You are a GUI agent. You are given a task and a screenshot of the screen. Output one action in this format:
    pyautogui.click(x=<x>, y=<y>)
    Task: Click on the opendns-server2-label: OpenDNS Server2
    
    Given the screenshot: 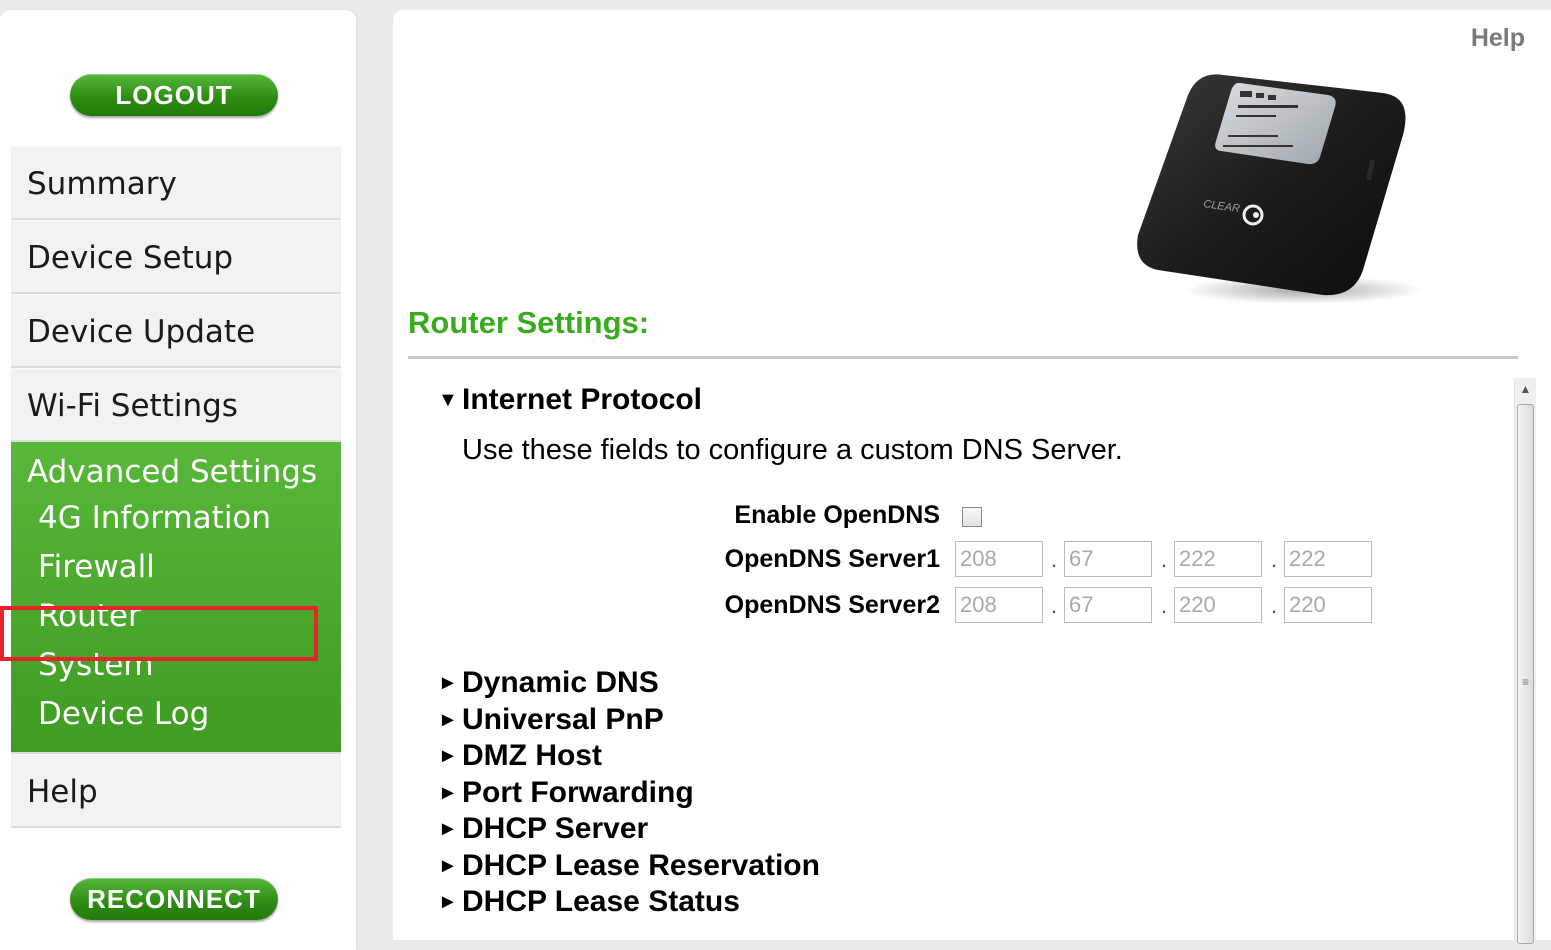 What is the action you would take?
    pyautogui.click(x=832, y=605)
    